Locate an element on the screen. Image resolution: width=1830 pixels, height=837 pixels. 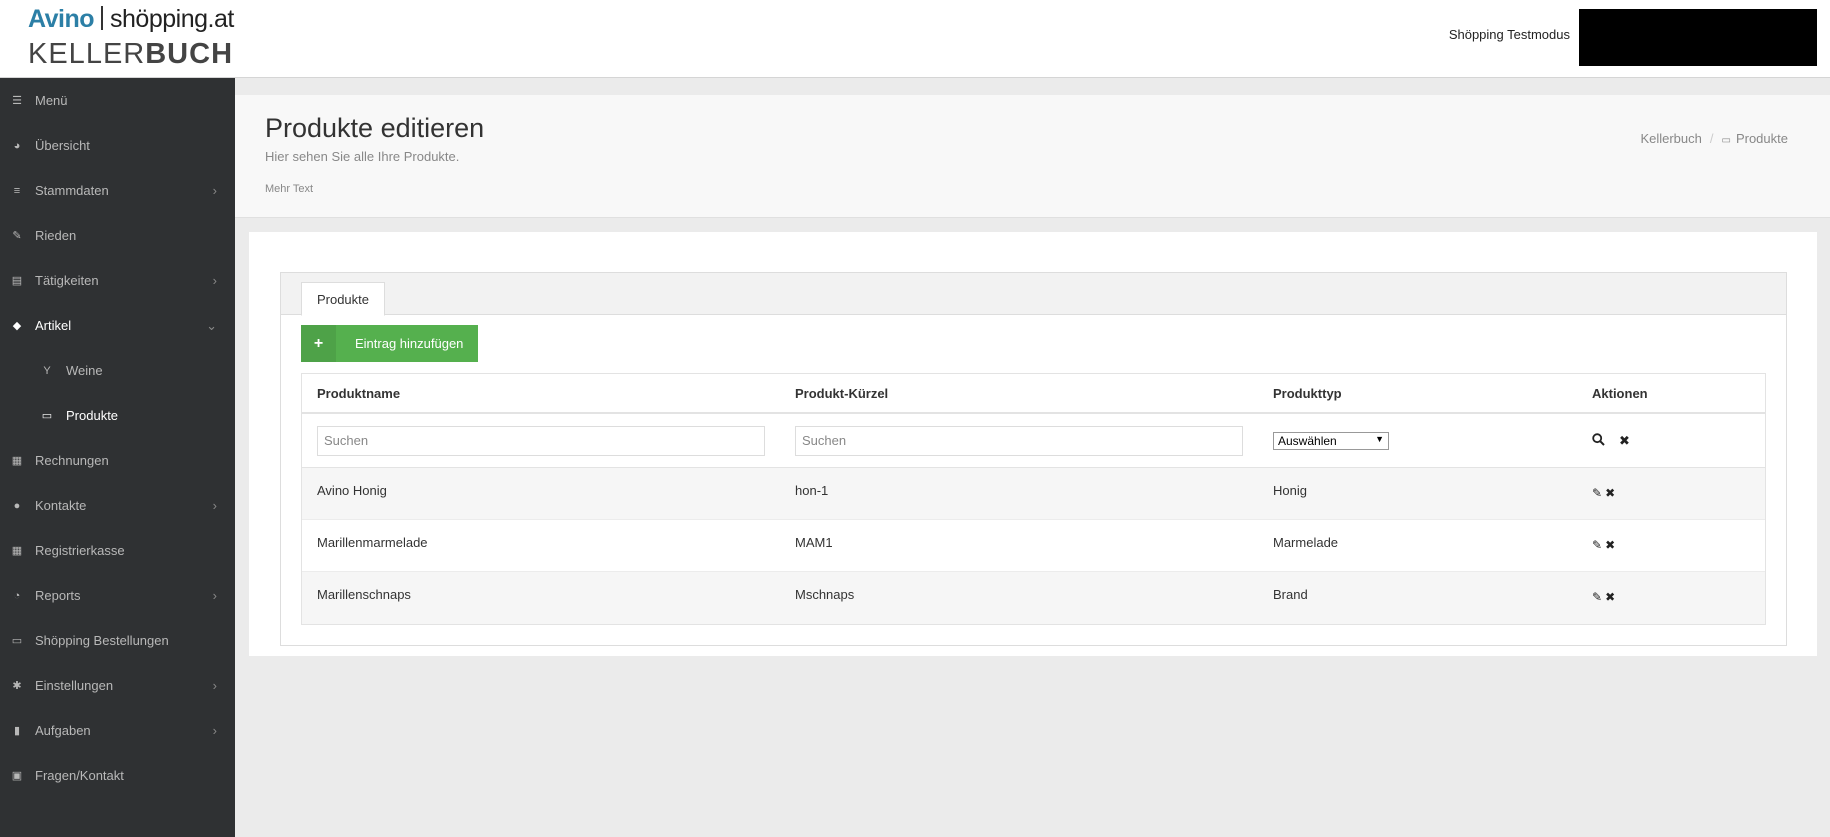
add-entry-label: Eintrag hinzufügen is located at coordinates (409, 343).